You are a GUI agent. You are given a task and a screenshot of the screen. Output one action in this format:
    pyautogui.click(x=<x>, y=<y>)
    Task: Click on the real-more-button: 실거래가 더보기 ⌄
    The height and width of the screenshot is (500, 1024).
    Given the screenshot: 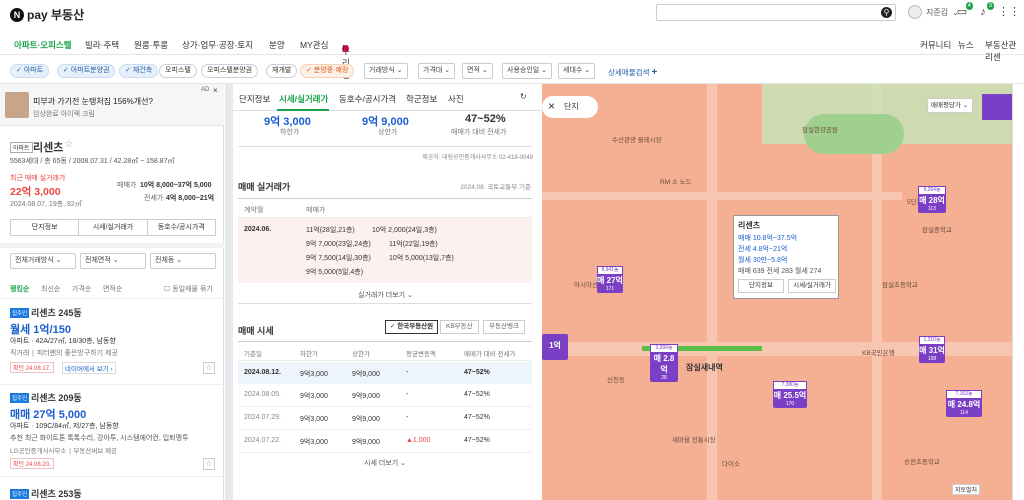 What is the action you would take?
    pyautogui.click(x=385, y=295)
    